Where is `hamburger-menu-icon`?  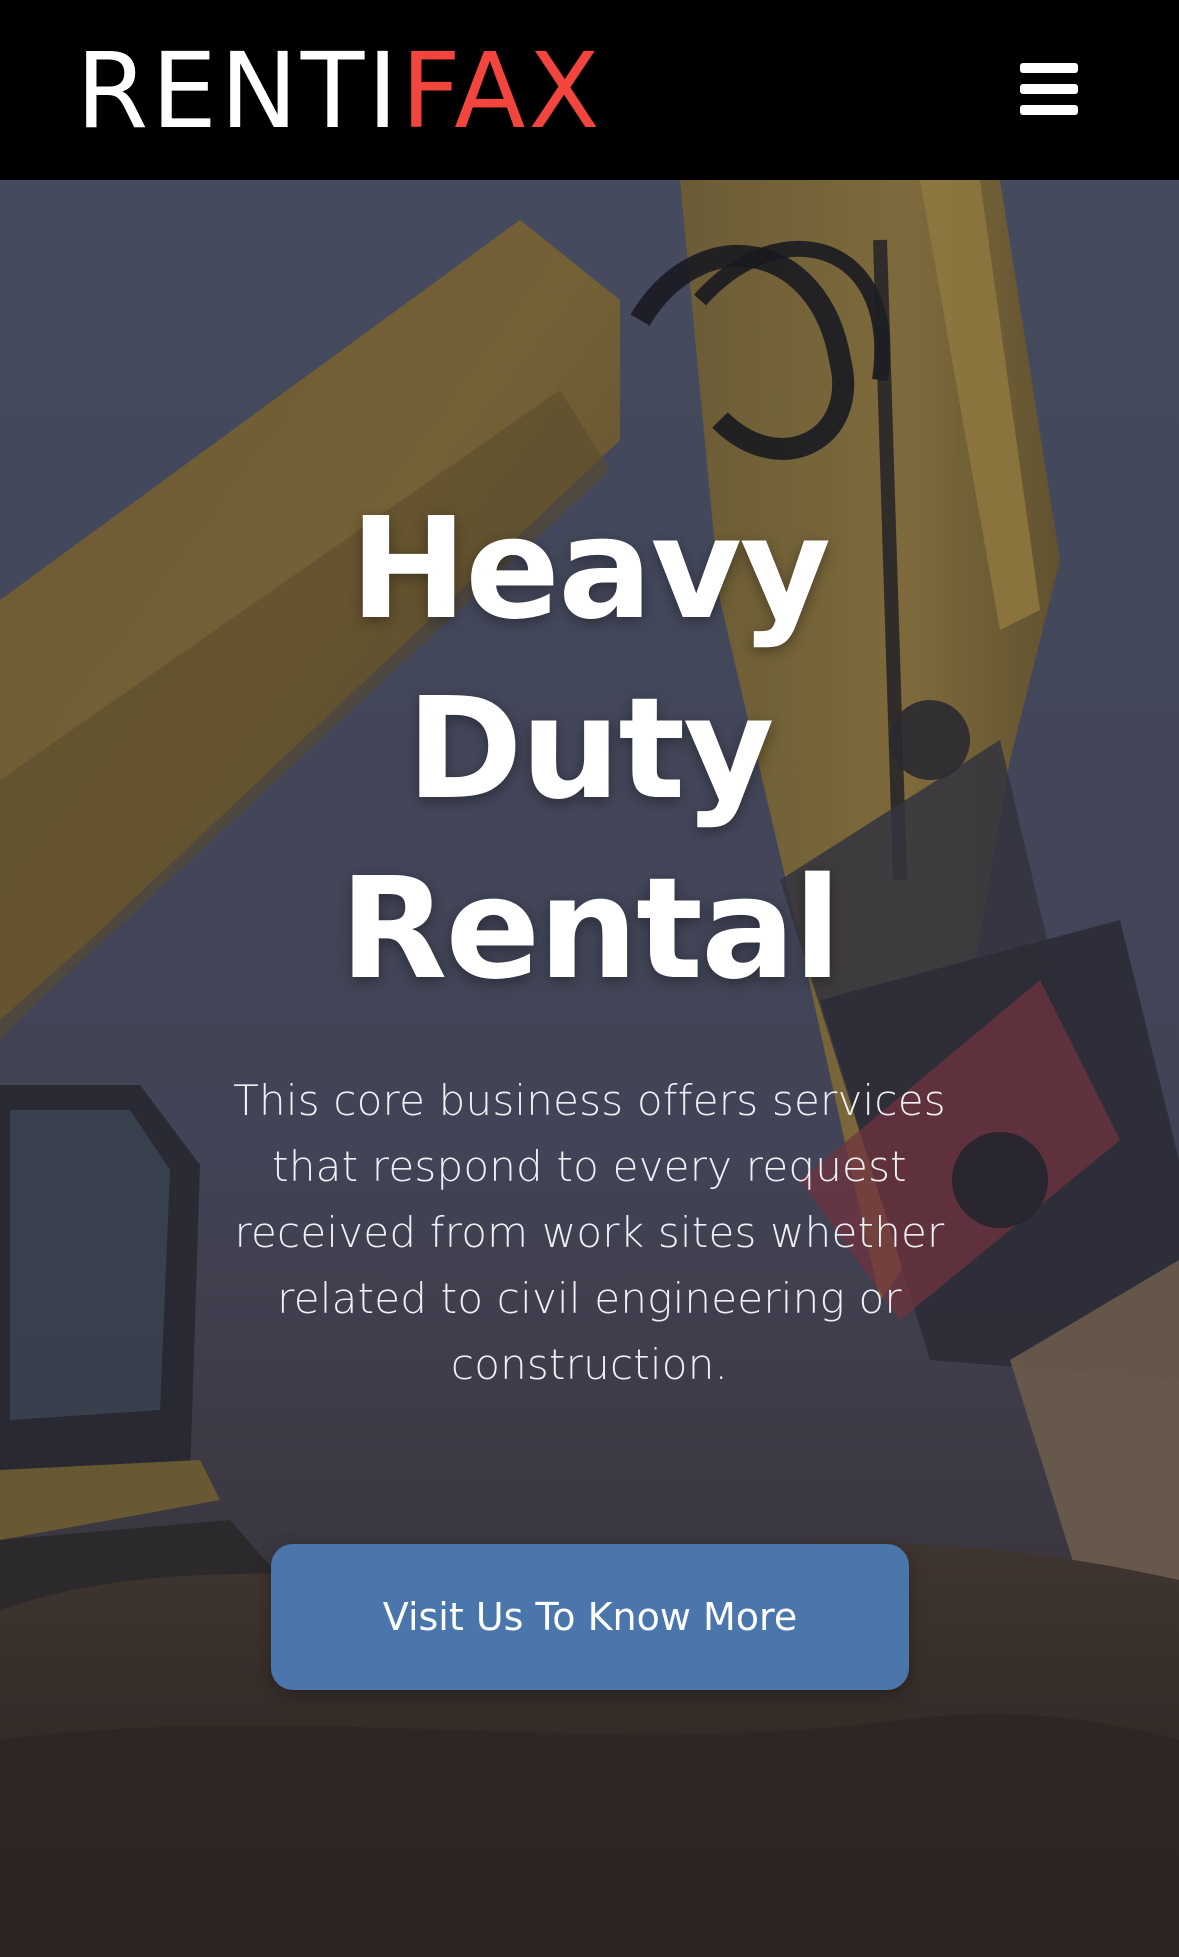 hamburger-menu-icon is located at coordinates (1049, 89).